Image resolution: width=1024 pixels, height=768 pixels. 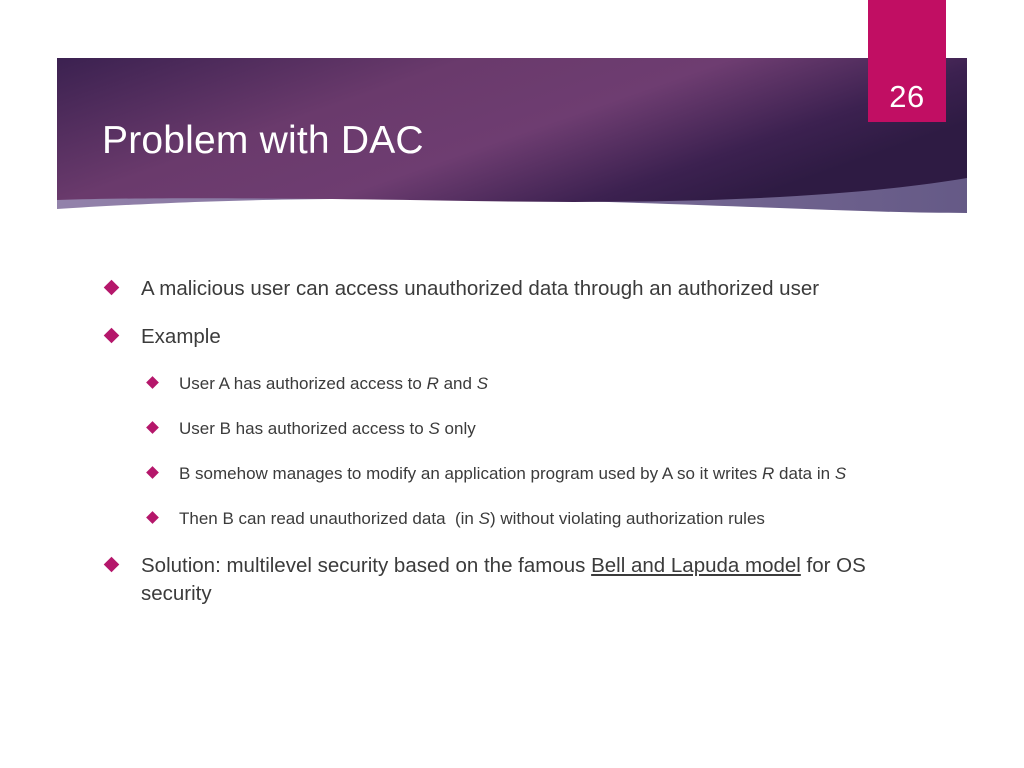 What do you see at coordinates (907, 96) in the screenshot?
I see `slide-number: 26` at bounding box center [907, 96].